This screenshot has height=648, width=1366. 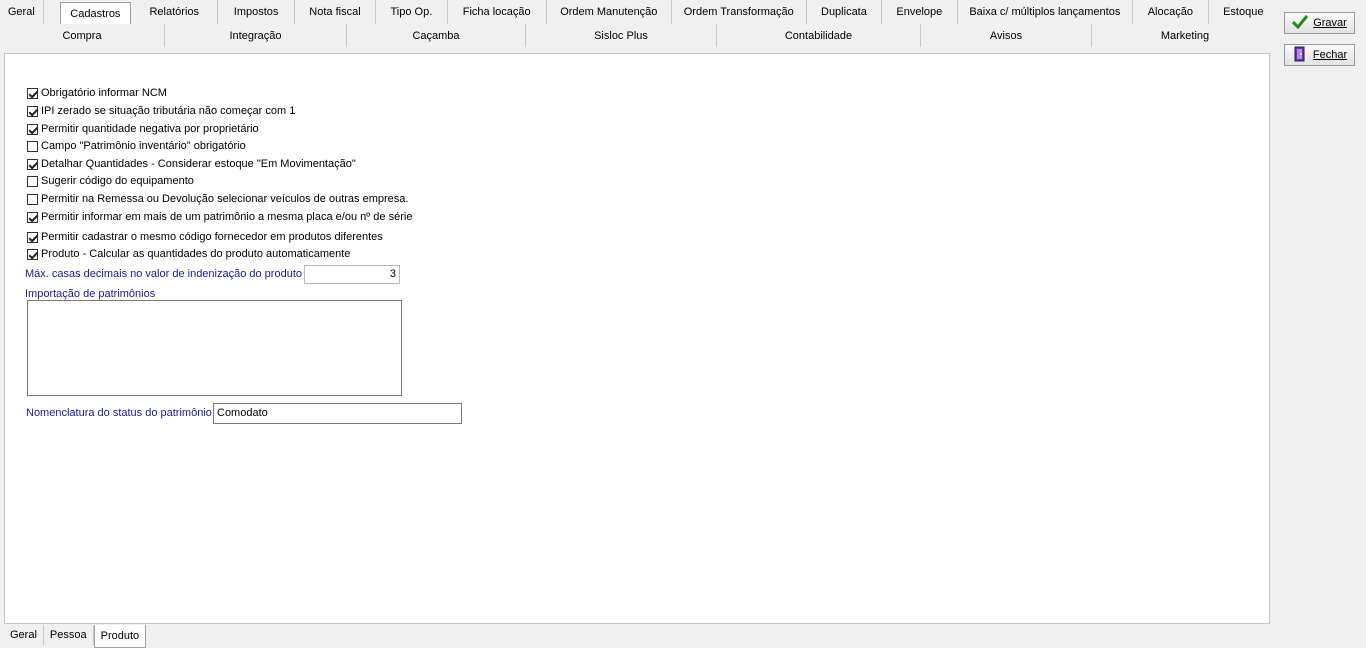 What do you see at coordinates (1006, 35) in the screenshot?
I see `tab-avisos: Avisos` at bounding box center [1006, 35].